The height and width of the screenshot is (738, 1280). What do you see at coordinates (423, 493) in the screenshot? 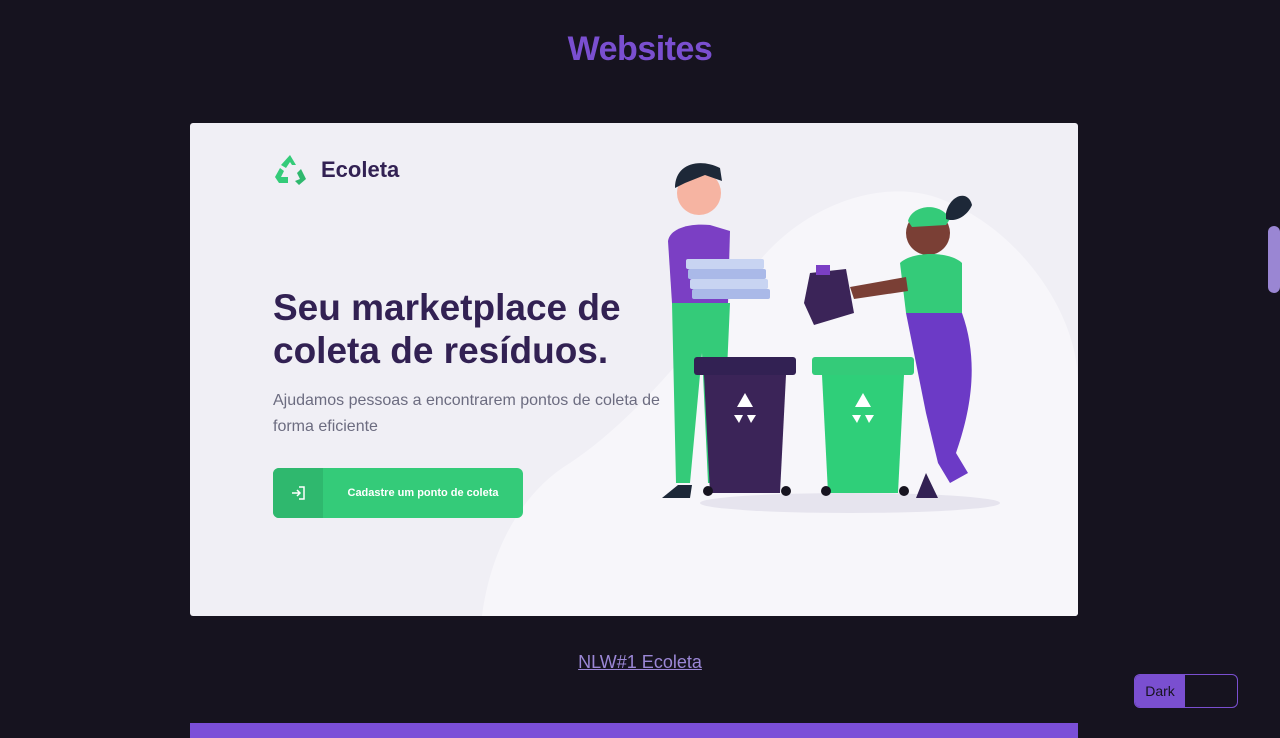
I see `cta-label: Cadastre um ponto de coleta` at bounding box center [423, 493].